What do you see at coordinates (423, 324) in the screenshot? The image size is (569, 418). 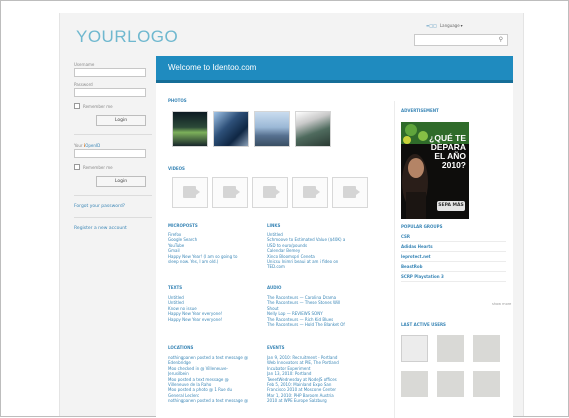 I see `last-active-users-title: LAST ACTIVE USERS` at bounding box center [423, 324].